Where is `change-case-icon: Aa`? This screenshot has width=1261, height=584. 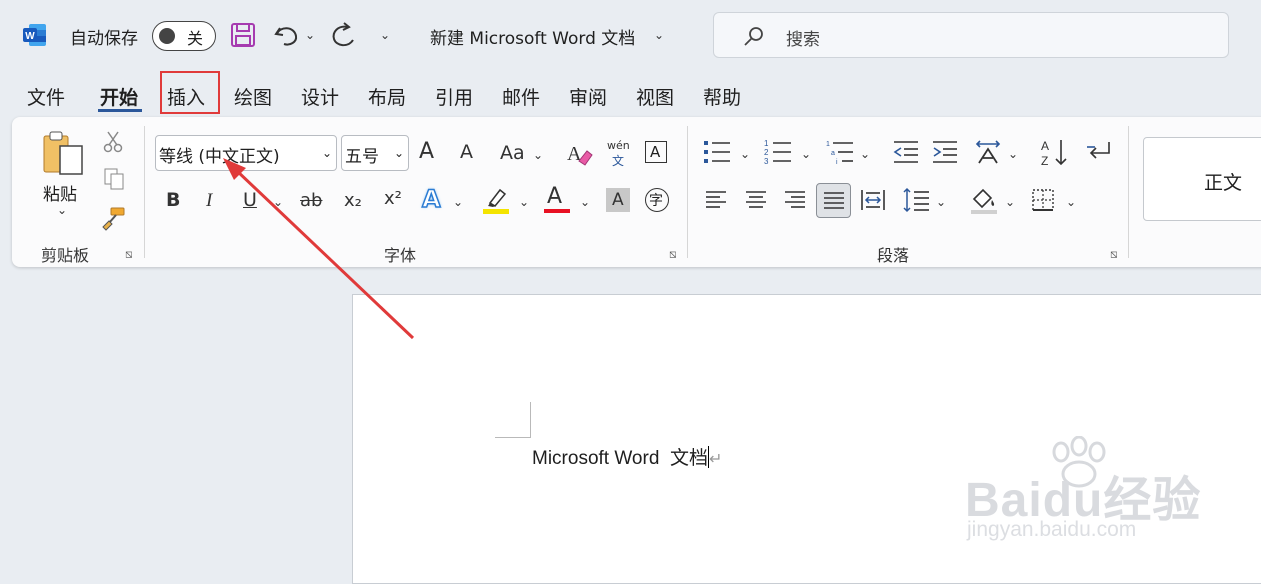
change-case-icon: Aa is located at coordinates (512, 153).